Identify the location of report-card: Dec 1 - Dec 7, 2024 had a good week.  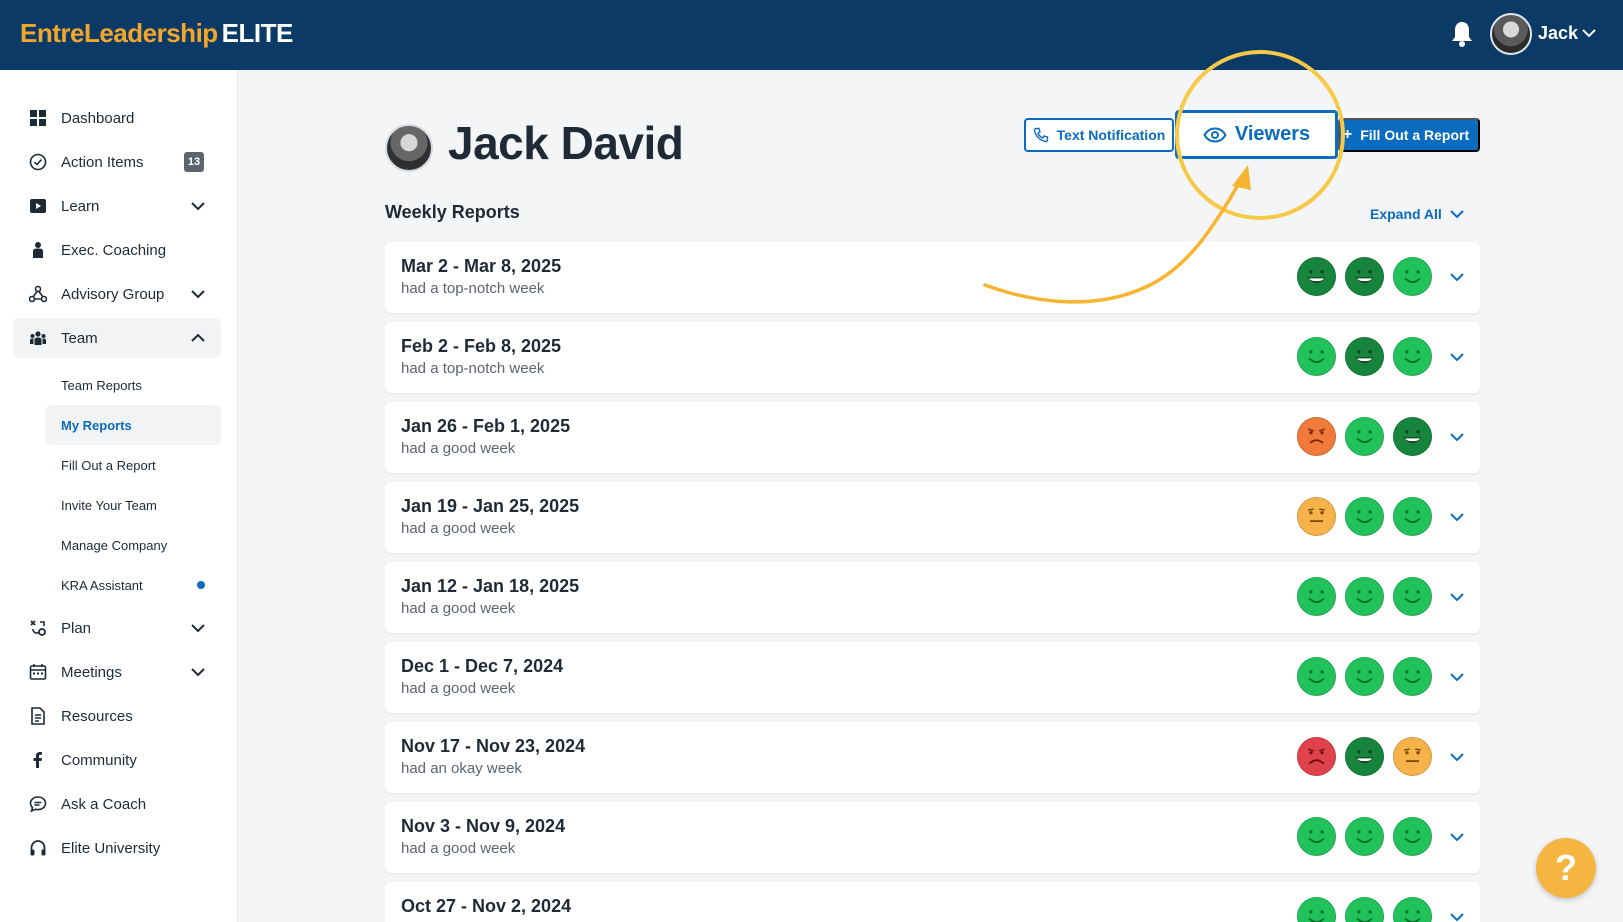
(932, 677).